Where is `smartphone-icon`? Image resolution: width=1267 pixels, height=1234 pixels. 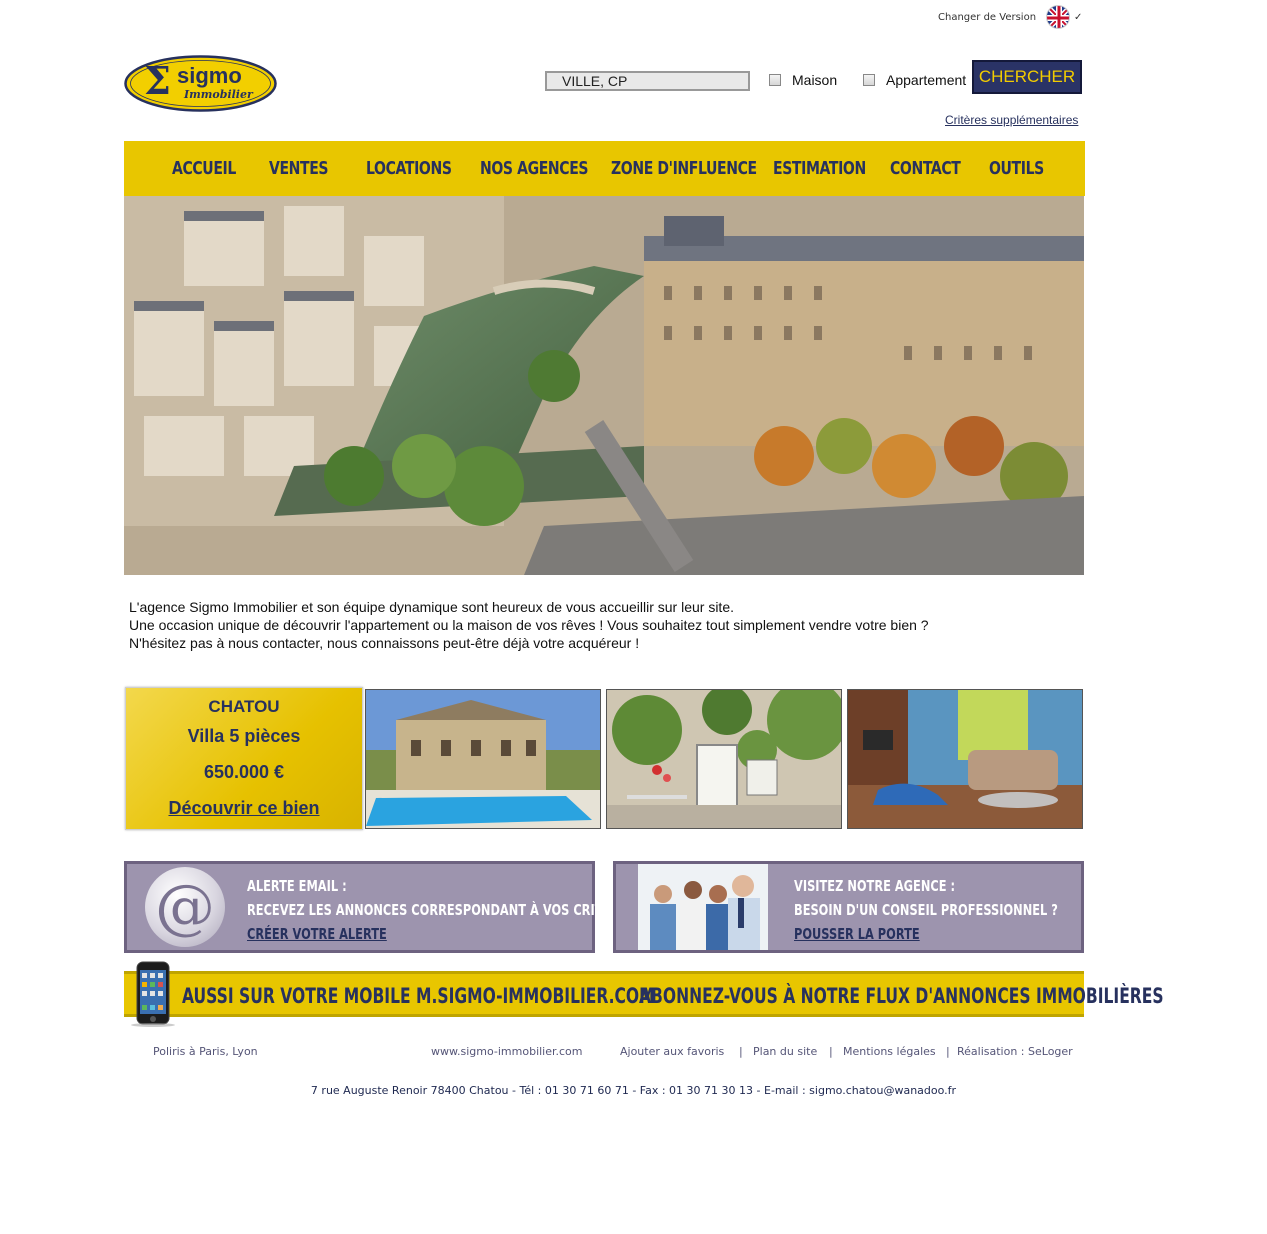
smartphone-icon is located at coordinates (153, 994).